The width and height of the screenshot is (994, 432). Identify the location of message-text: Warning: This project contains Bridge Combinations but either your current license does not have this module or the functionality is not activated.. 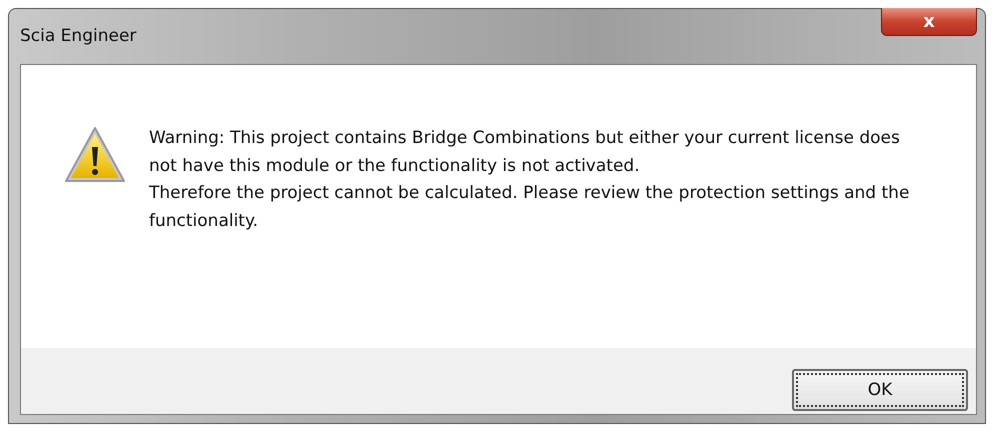
(525, 152).